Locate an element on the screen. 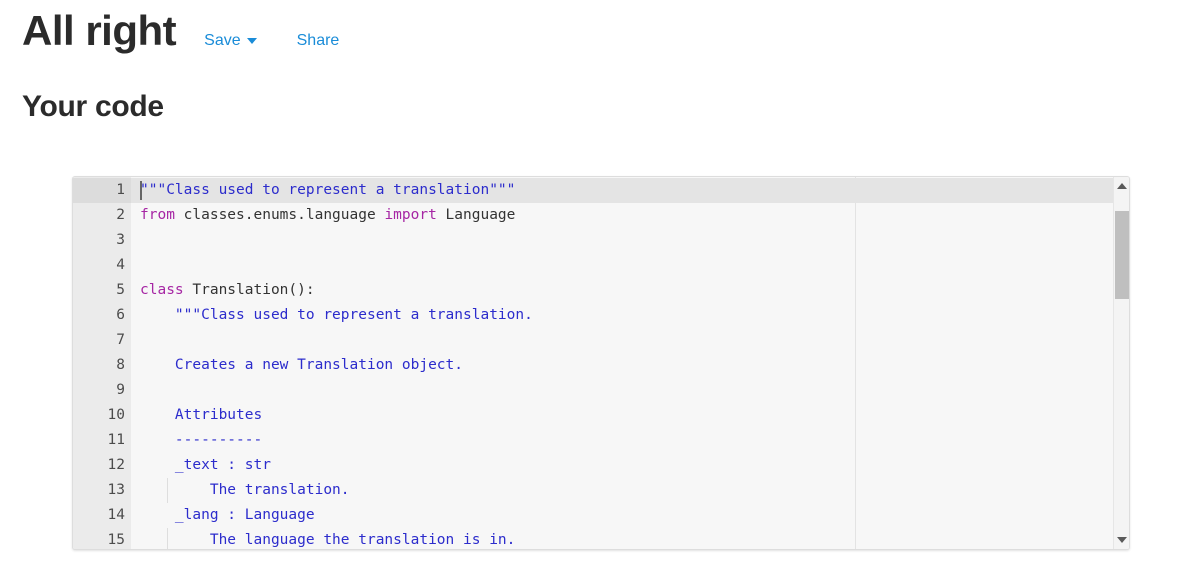 The image size is (1182, 567). gutter-line-number: 5▼ is located at coordinates (105, 290).